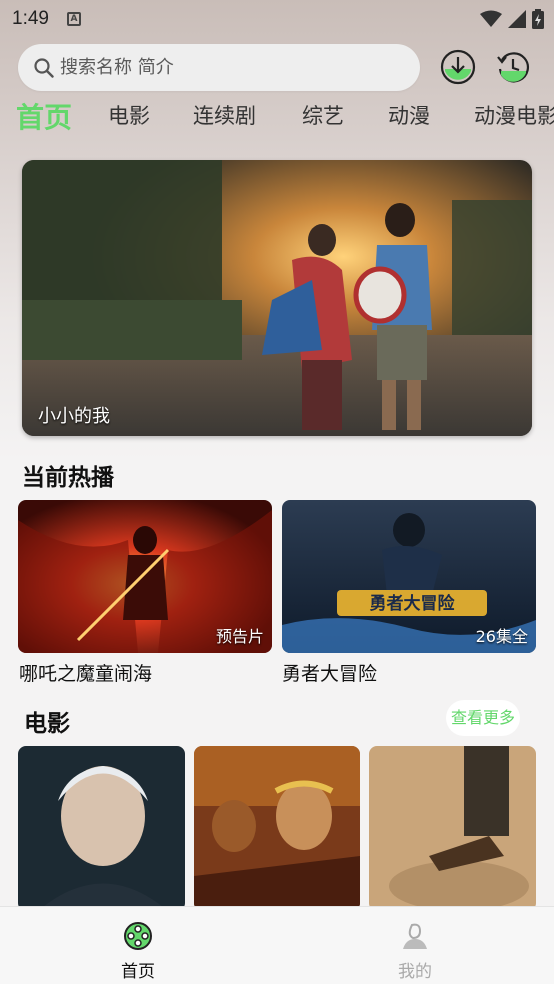 The height and width of the screenshot is (984, 554). Describe the element at coordinates (239, 636) in the screenshot. I see `card-badge: 预告片` at that location.